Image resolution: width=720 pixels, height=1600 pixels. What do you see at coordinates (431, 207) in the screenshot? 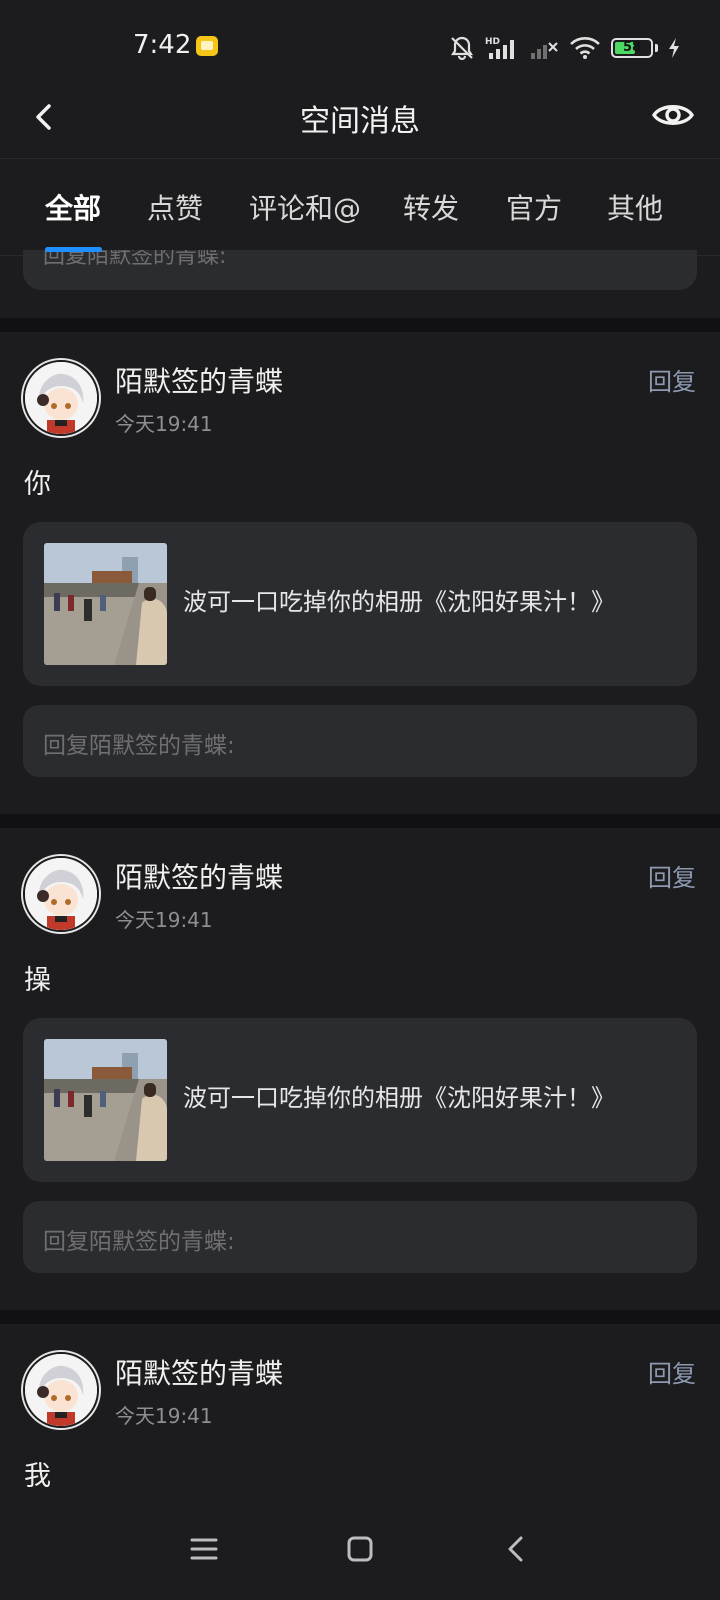
I see `tab-shares: 转发` at bounding box center [431, 207].